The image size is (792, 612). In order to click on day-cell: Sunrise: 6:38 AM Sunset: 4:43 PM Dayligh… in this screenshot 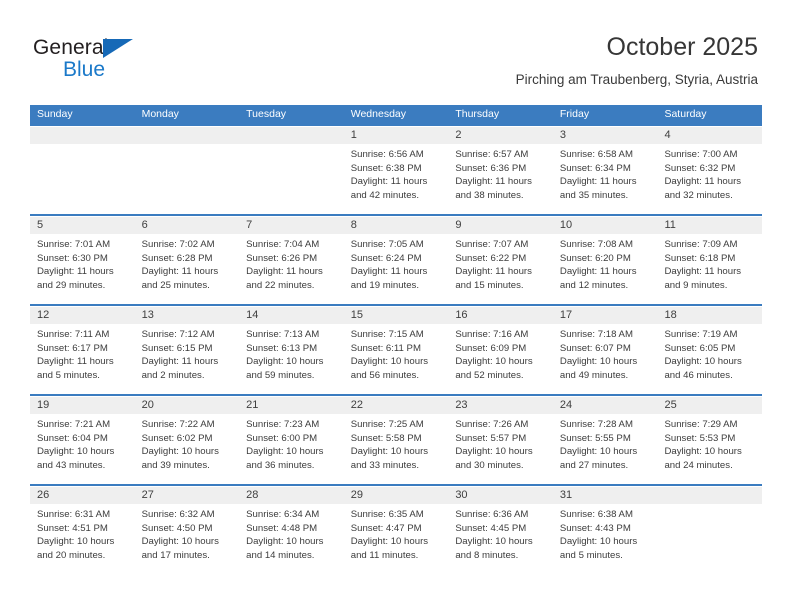, I will do `click(605, 539)`.